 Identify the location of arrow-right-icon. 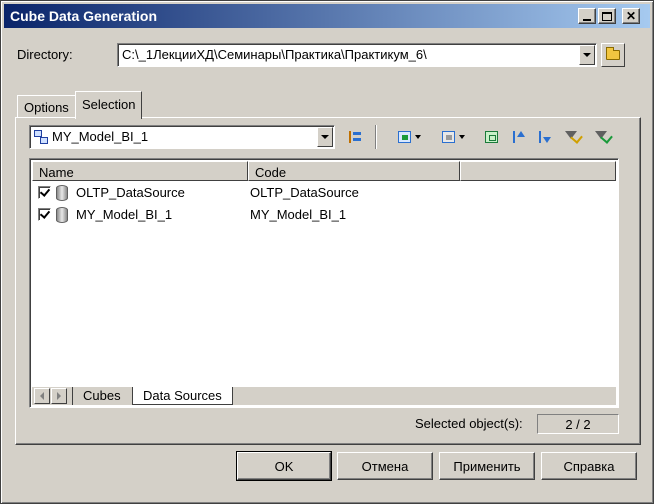
(59, 396).